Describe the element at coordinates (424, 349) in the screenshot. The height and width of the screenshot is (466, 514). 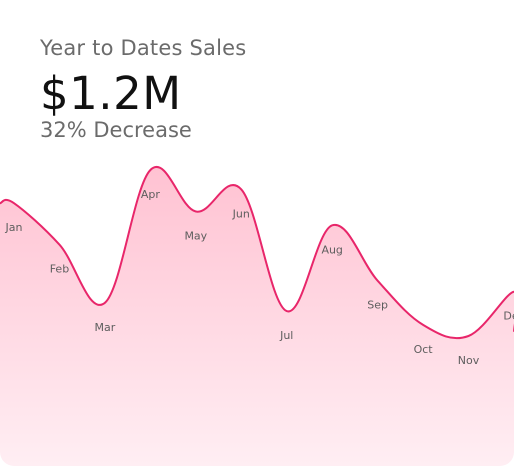
I see `month-label-oct: Oct` at that location.